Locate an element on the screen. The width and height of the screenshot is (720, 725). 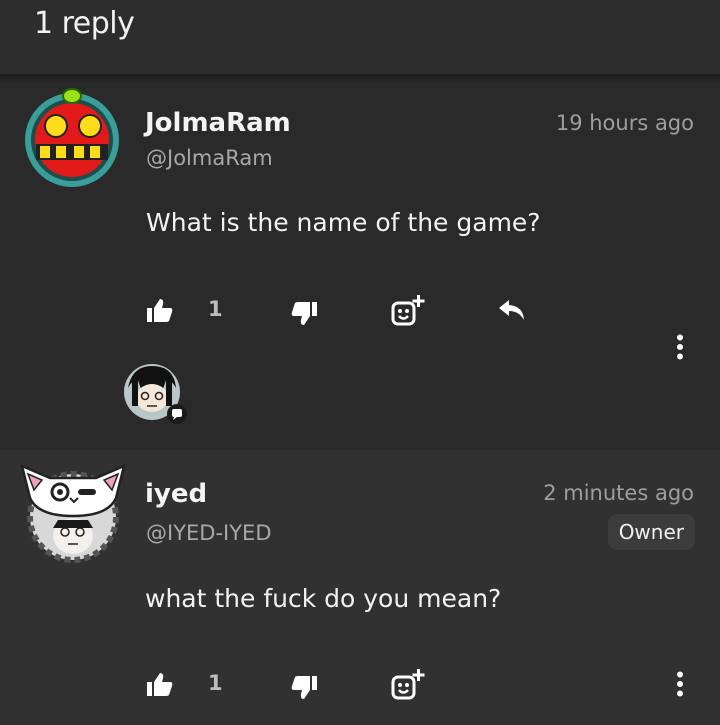
comment-author: JolmaRam is located at coordinates (218, 123).